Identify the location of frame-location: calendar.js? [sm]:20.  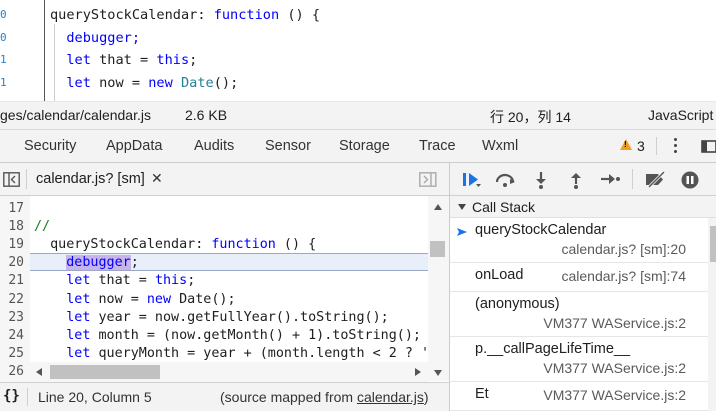
(623, 249).